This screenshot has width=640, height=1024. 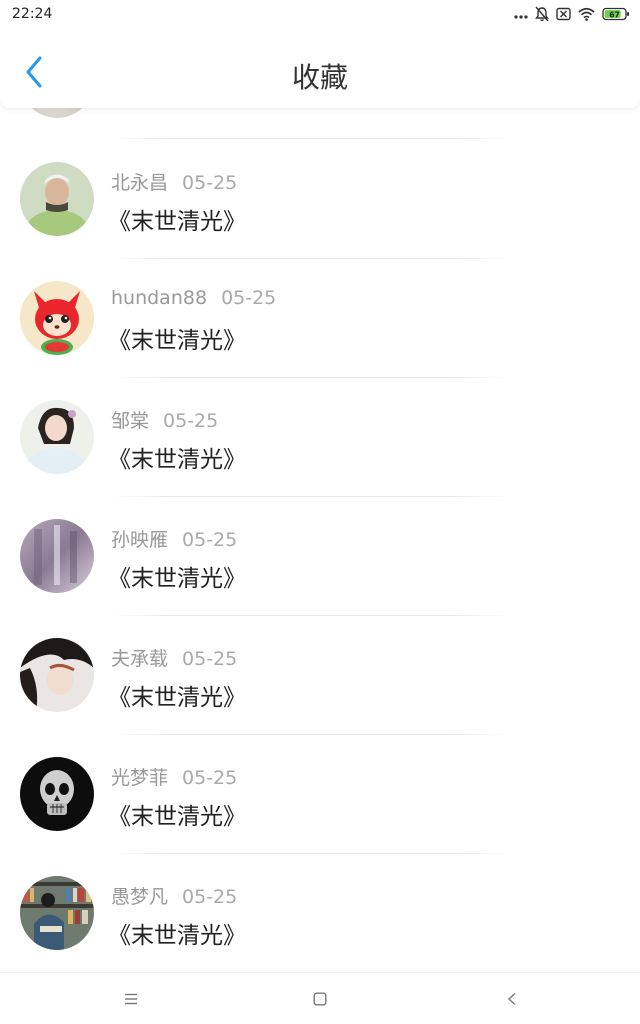 I want to click on favorite-item: 孙映雁 05-25 《末世清光》, so click(x=320, y=556).